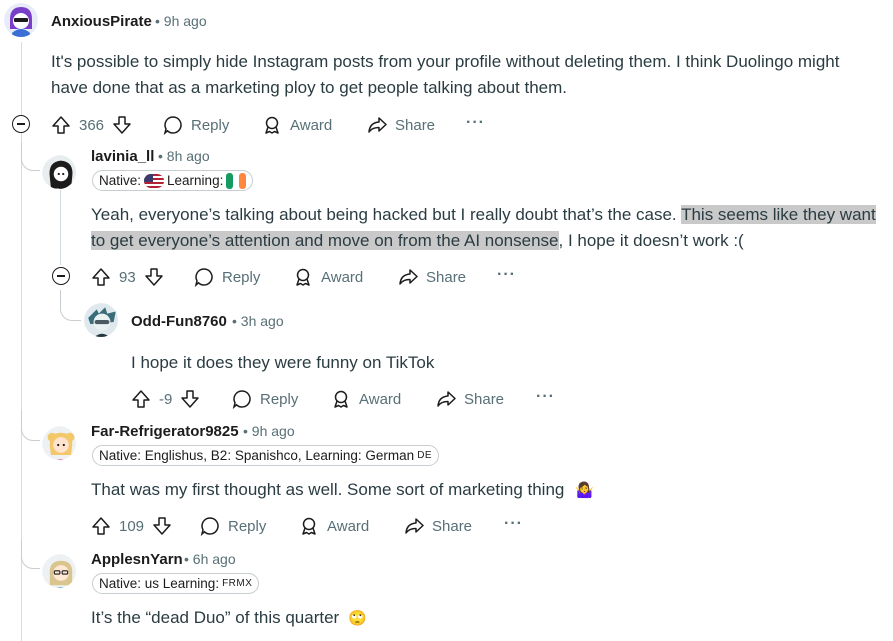 This screenshot has height=641, width=893. Describe the element at coordinates (214, 559) in the screenshot. I see `comment-time: 6h ago` at that location.